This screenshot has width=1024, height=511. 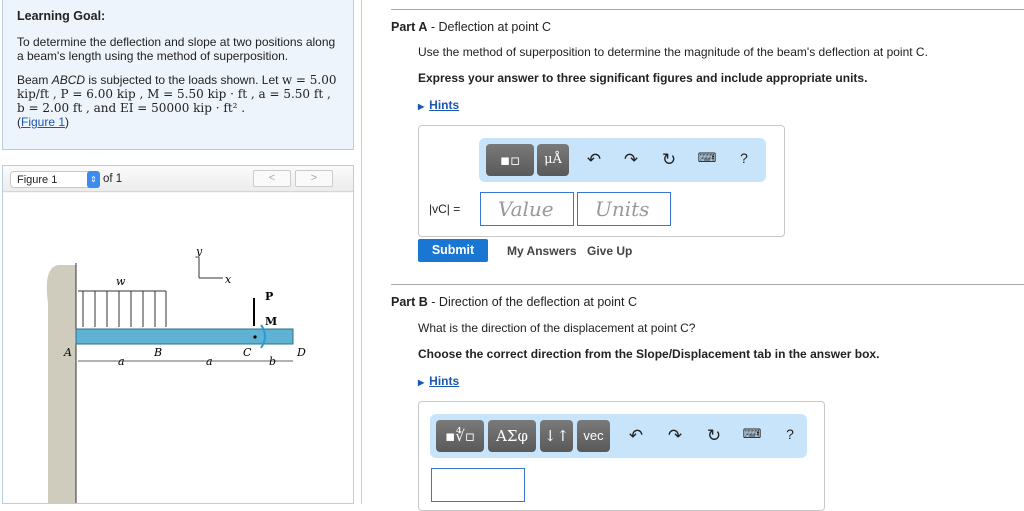 I want to click on figure-count: of 1, so click(x=113, y=179).